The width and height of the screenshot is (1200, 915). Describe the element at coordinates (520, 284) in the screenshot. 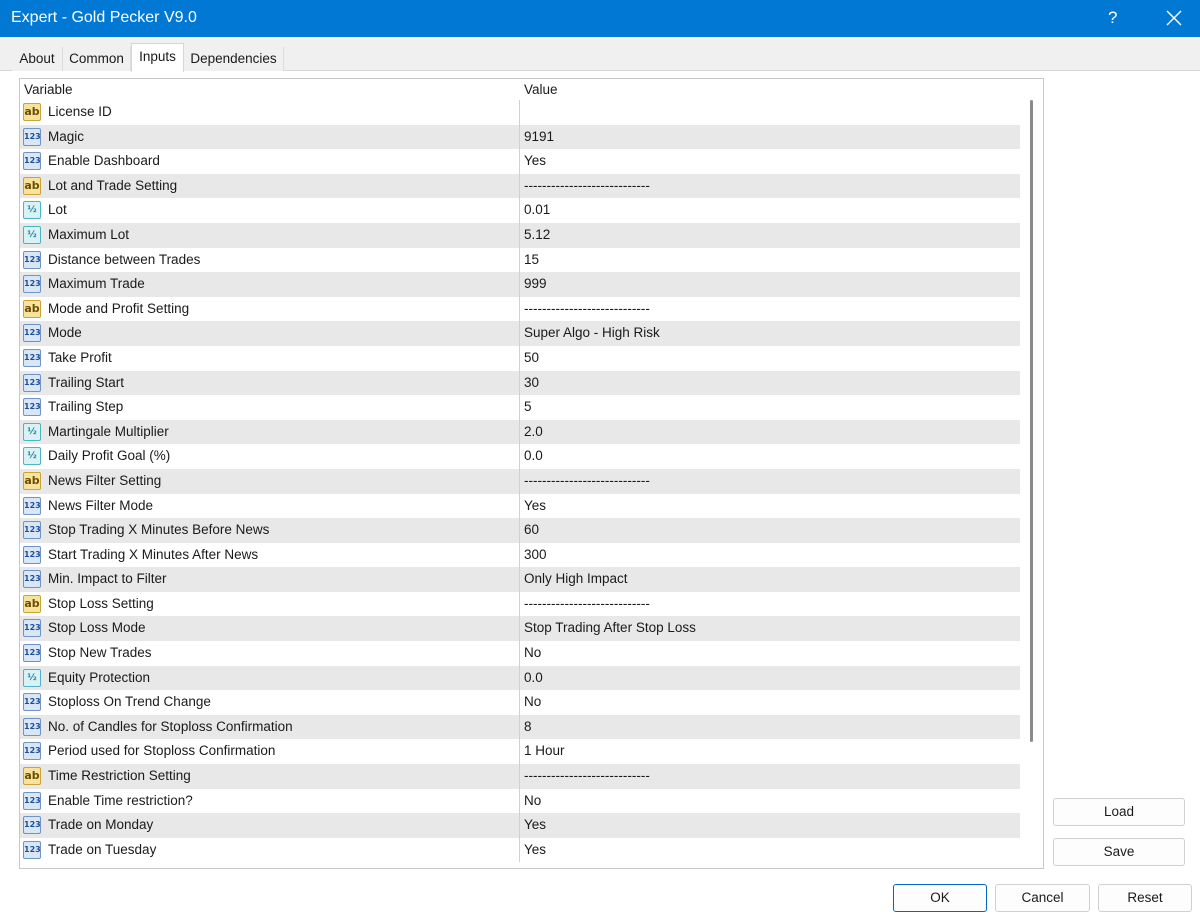

I see `table-row: 123 Maximum Trade 999` at that location.